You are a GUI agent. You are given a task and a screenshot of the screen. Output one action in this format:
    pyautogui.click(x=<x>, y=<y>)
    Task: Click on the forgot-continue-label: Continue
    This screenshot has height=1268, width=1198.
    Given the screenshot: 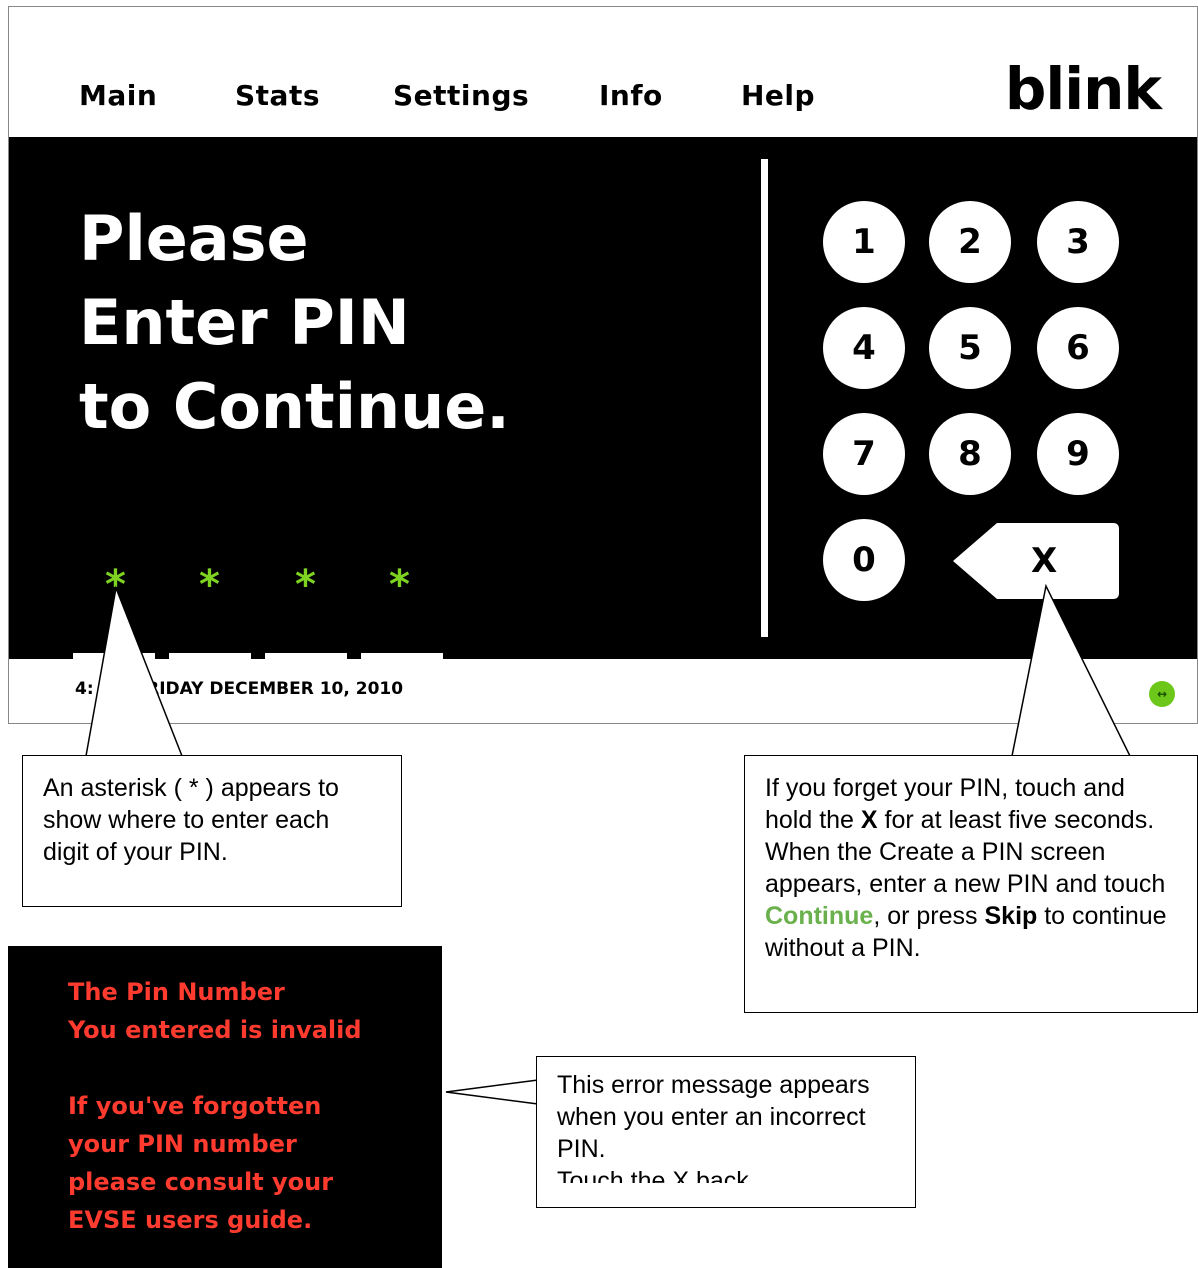 What is the action you would take?
    pyautogui.click(x=819, y=916)
    